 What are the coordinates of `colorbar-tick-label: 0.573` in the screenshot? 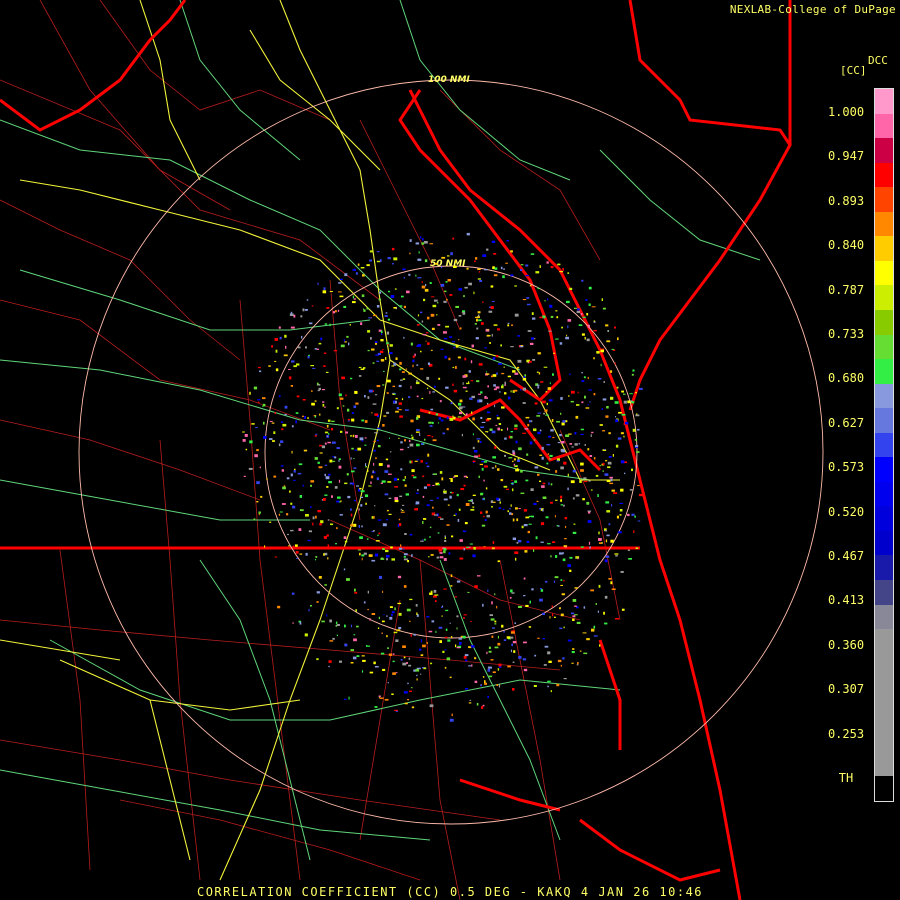 It's located at (846, 467).